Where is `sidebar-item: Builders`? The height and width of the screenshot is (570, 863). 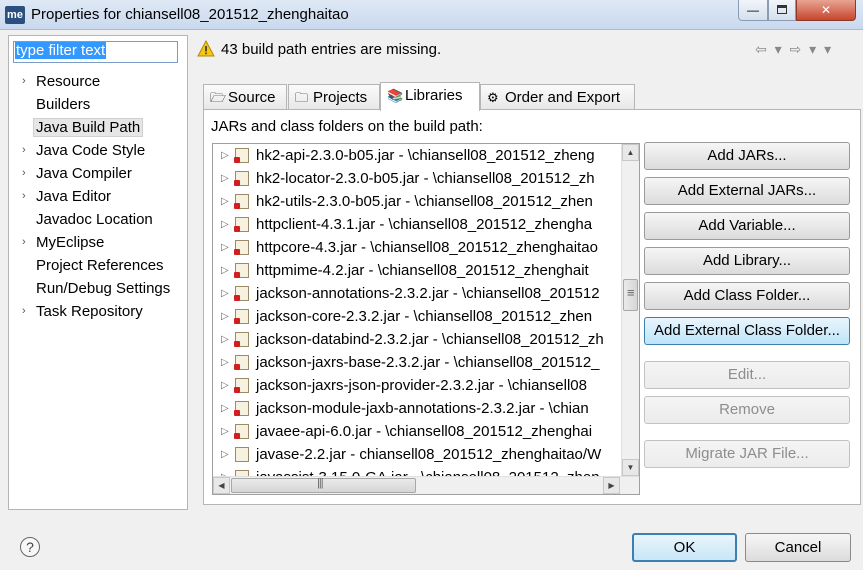
sidebar-item: Builders is located at coordinates (99, 104).